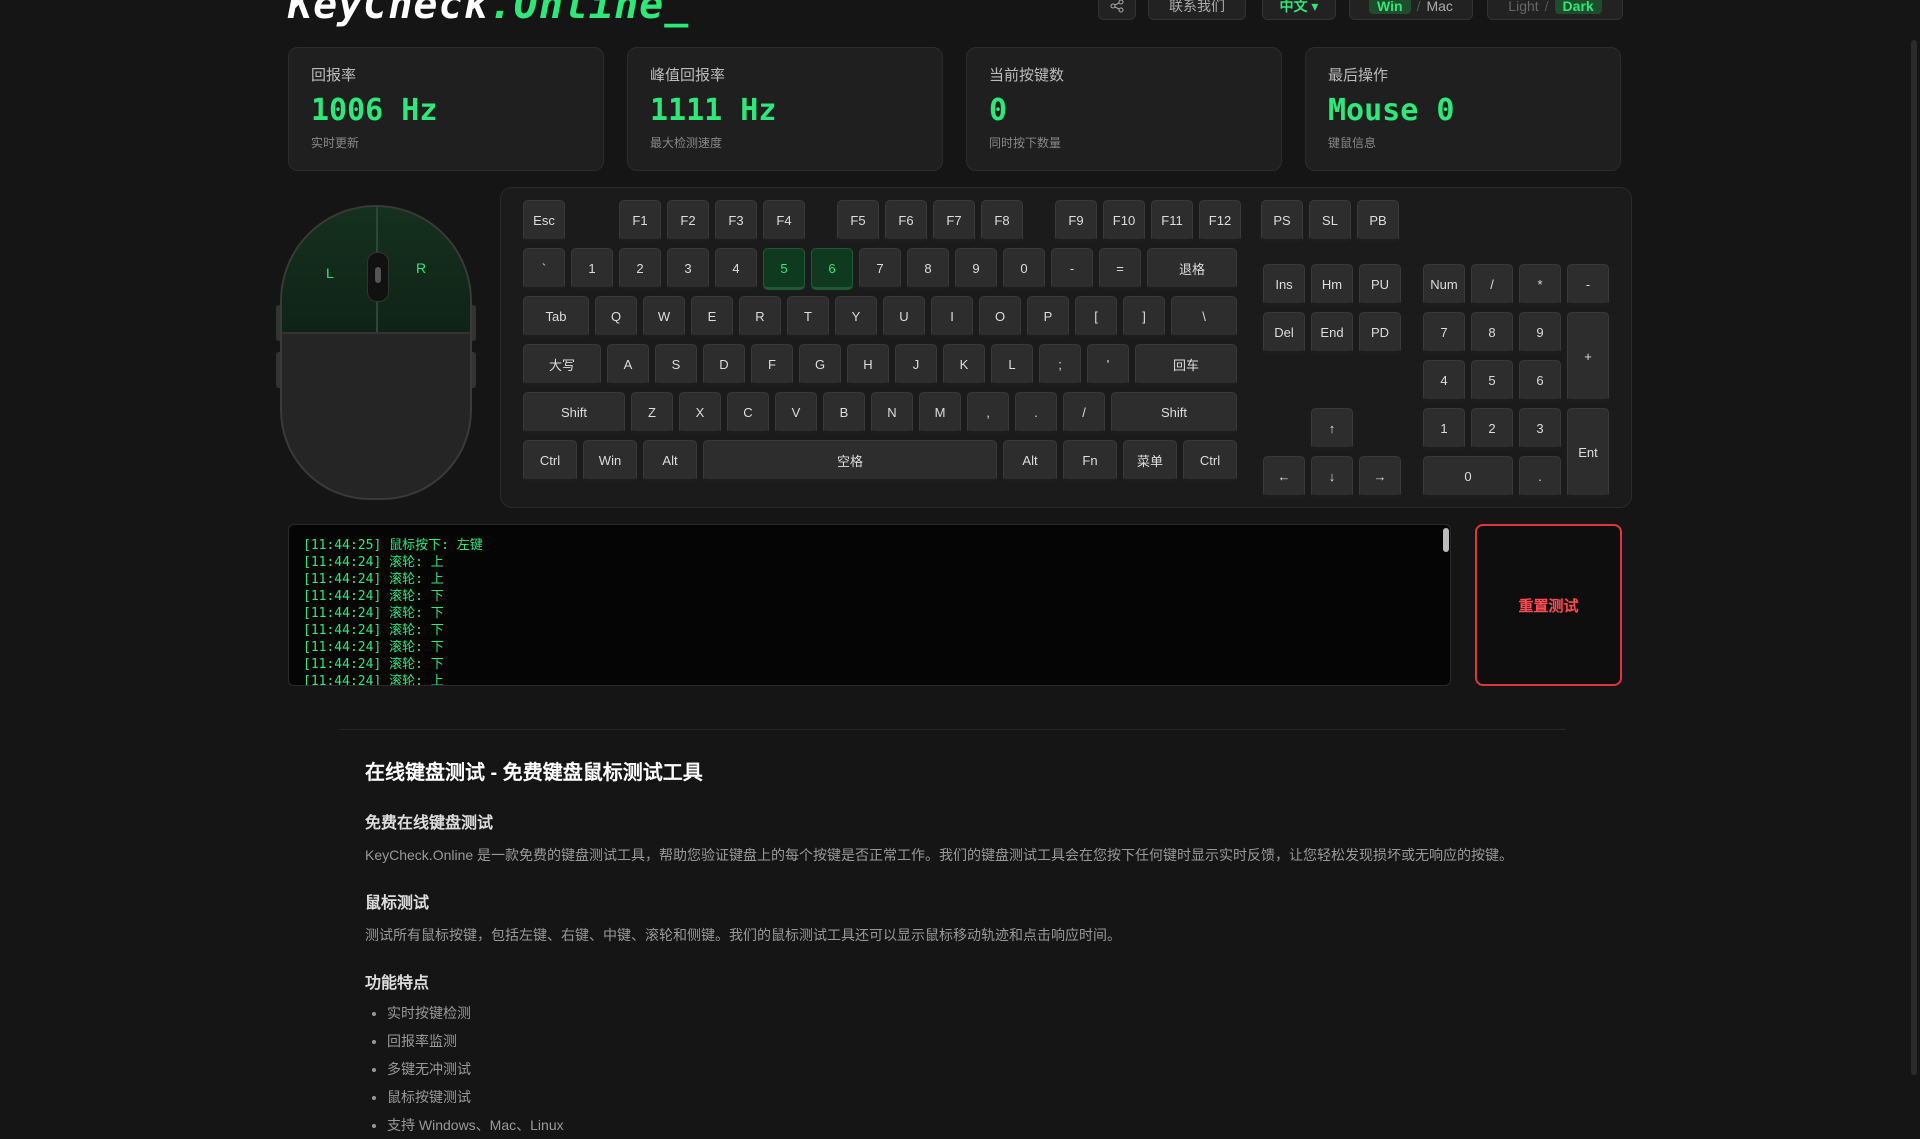 The image size is (1920, 1139). Describe the element at coordinates (1299, 10) in the screenshot. I see `language-select: 中文 ▾` at that location.